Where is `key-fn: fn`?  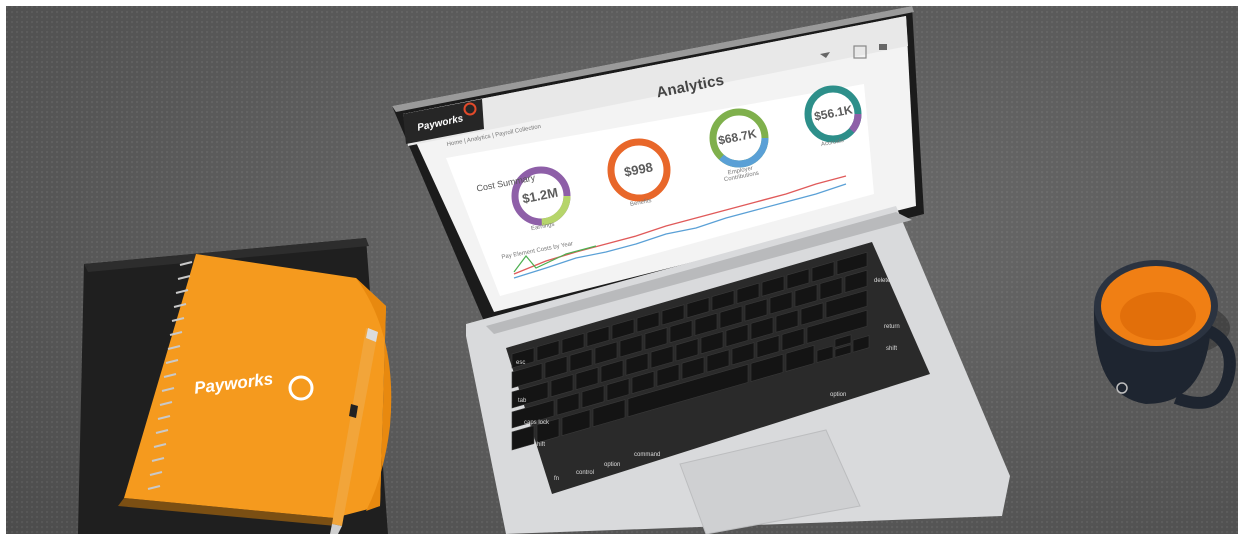 key-fn: fn is located at coordinates (556, 479).